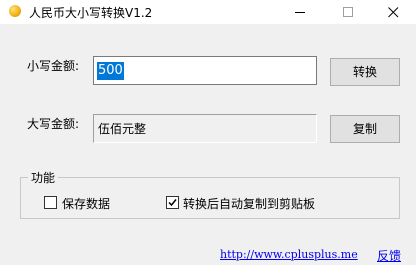  What do you see at coordinates (15, 11) in the screenshot?
I see `coin-icon` at bounding box center [15, 11].